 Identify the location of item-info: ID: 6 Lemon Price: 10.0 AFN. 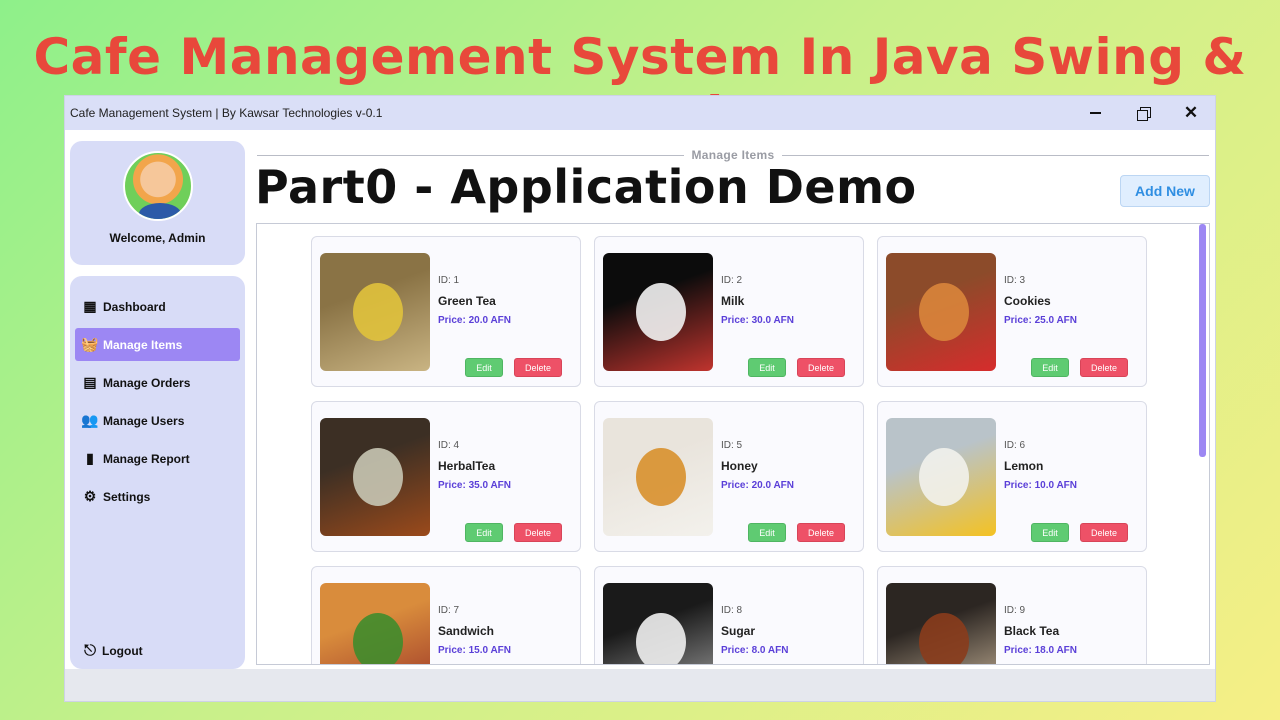
(1040, 465).